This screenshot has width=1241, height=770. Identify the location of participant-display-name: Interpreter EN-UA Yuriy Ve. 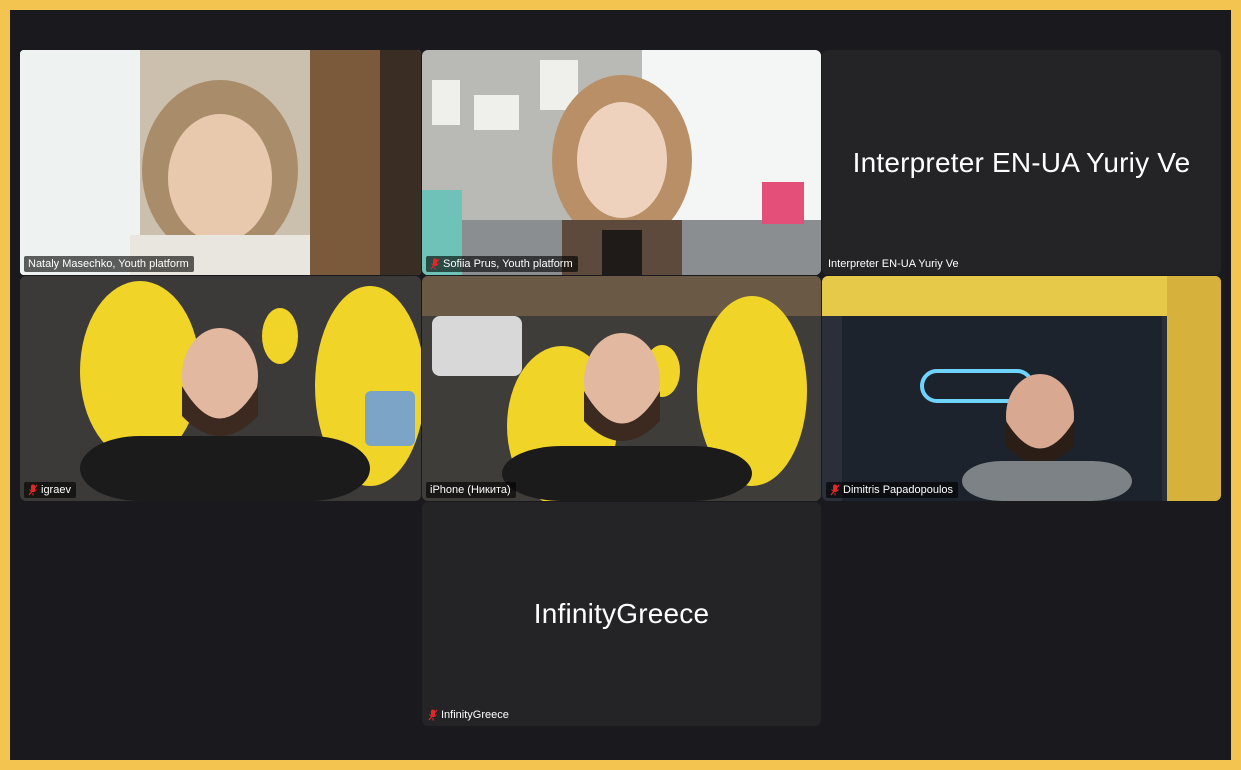
(1021, 162).